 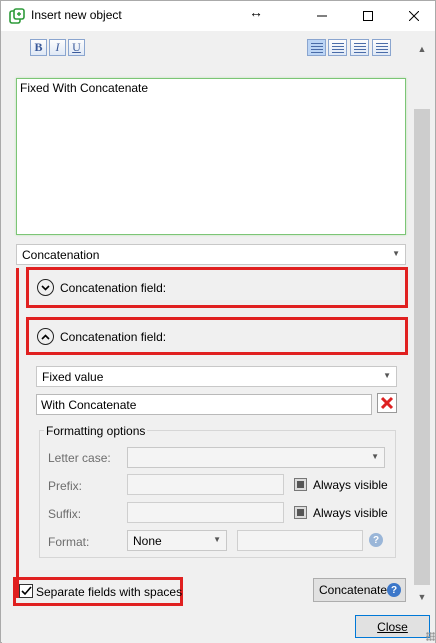 What do you see at coordinates (69, 542) in the screenshot?
I see `format-label: Format:` at bounding box center [69, 542].